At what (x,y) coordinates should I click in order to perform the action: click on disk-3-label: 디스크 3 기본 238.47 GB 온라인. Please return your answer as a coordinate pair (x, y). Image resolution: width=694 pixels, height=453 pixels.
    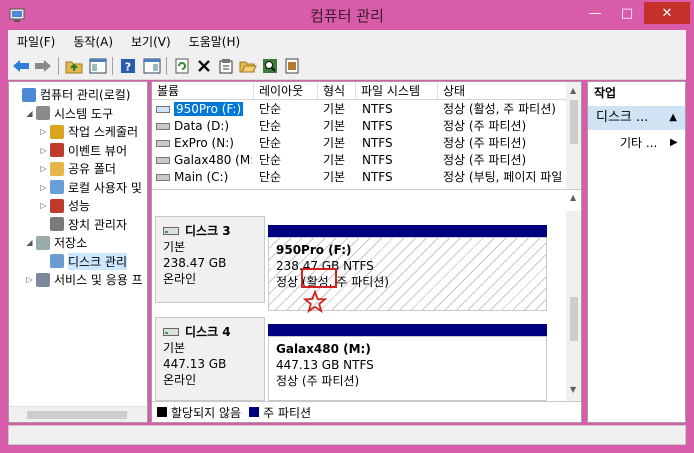
    Looking at the image, I should click on (210, 259).